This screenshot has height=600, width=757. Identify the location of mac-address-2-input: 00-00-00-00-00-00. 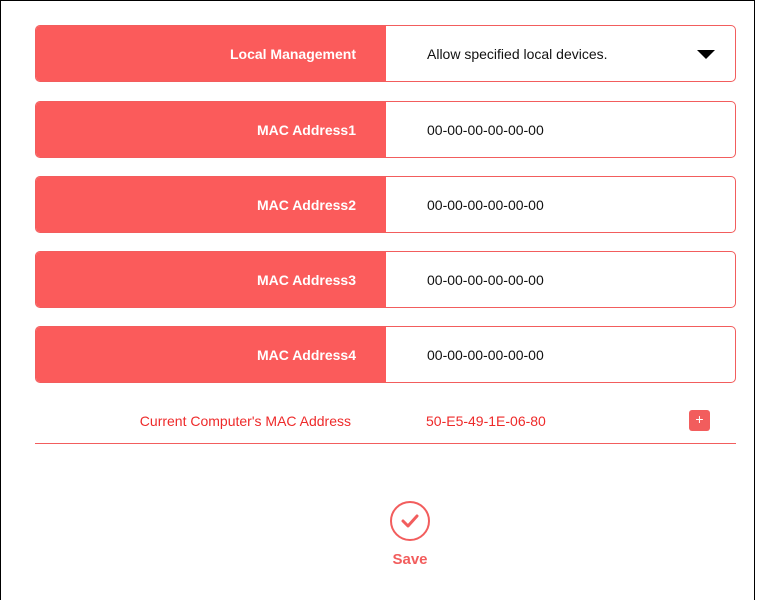
(560, 204).